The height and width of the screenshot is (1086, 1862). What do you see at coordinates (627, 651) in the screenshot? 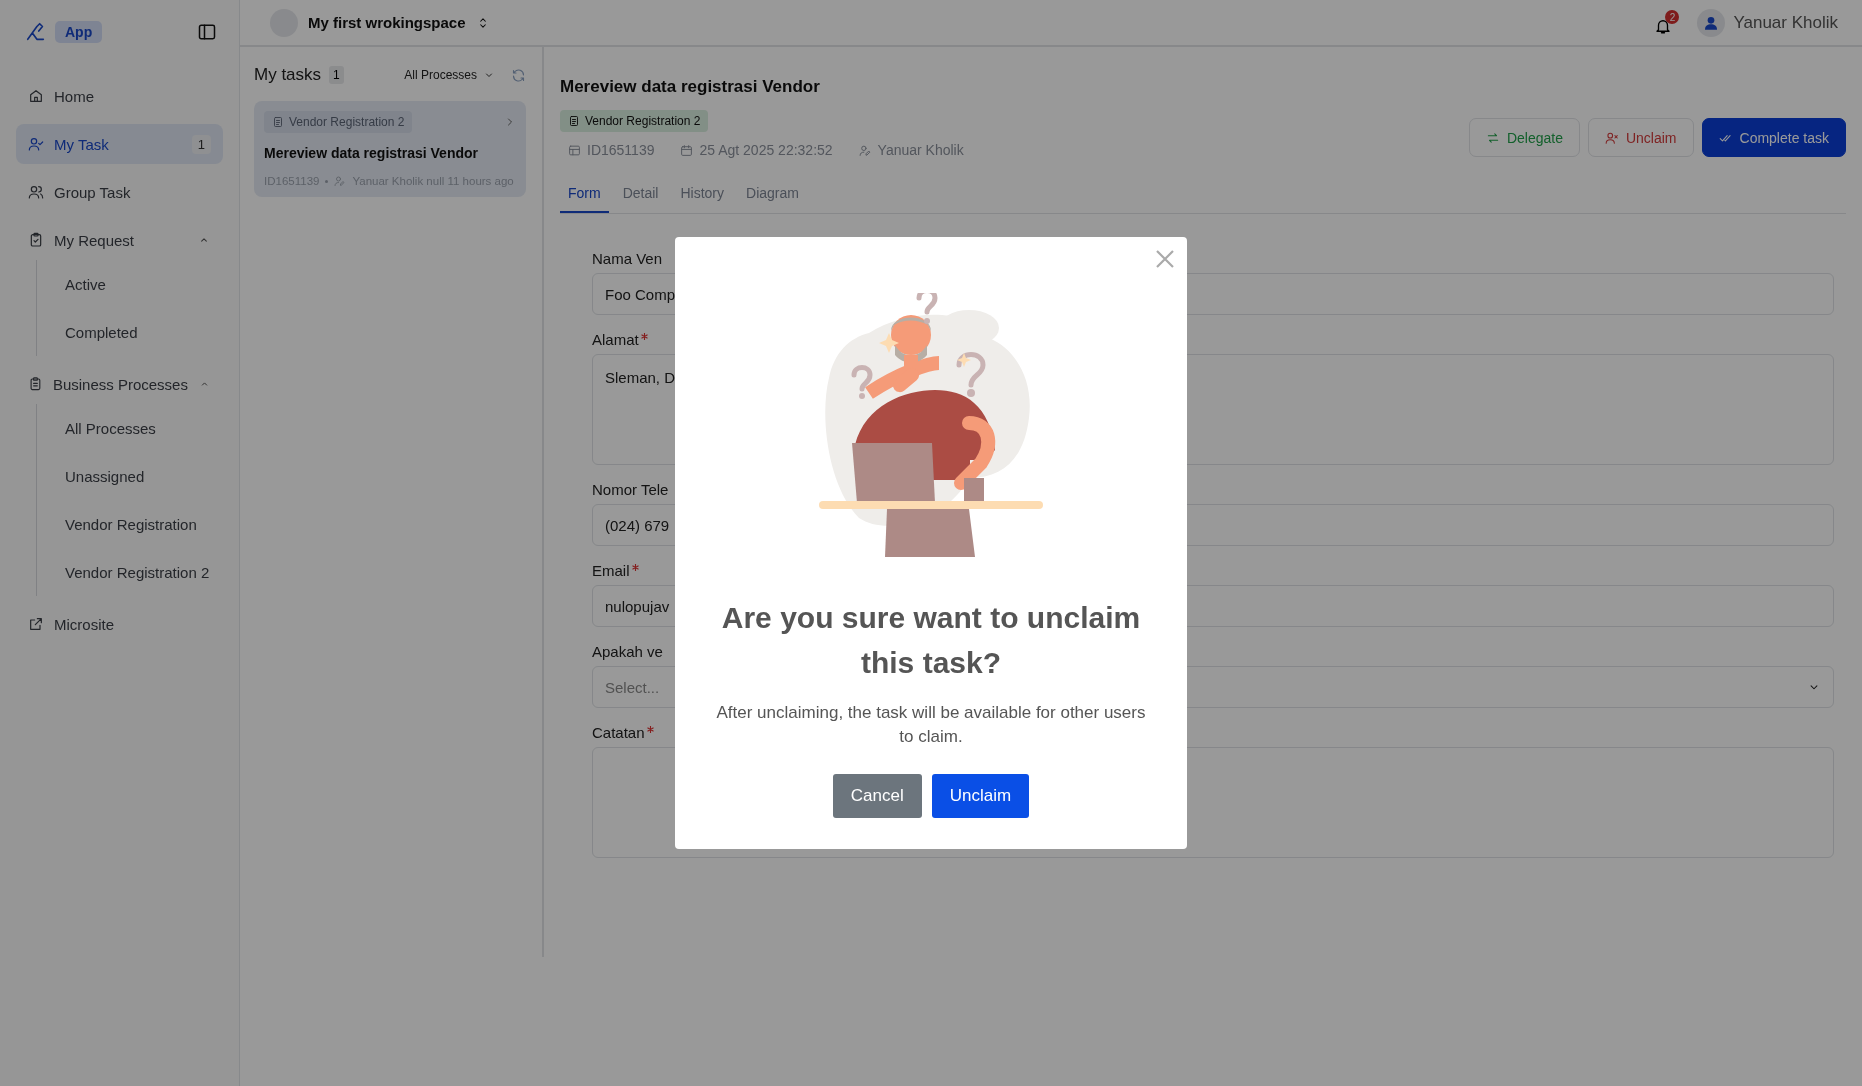
I see `field-label: Apakah ve` at bounding box center [627, 651].